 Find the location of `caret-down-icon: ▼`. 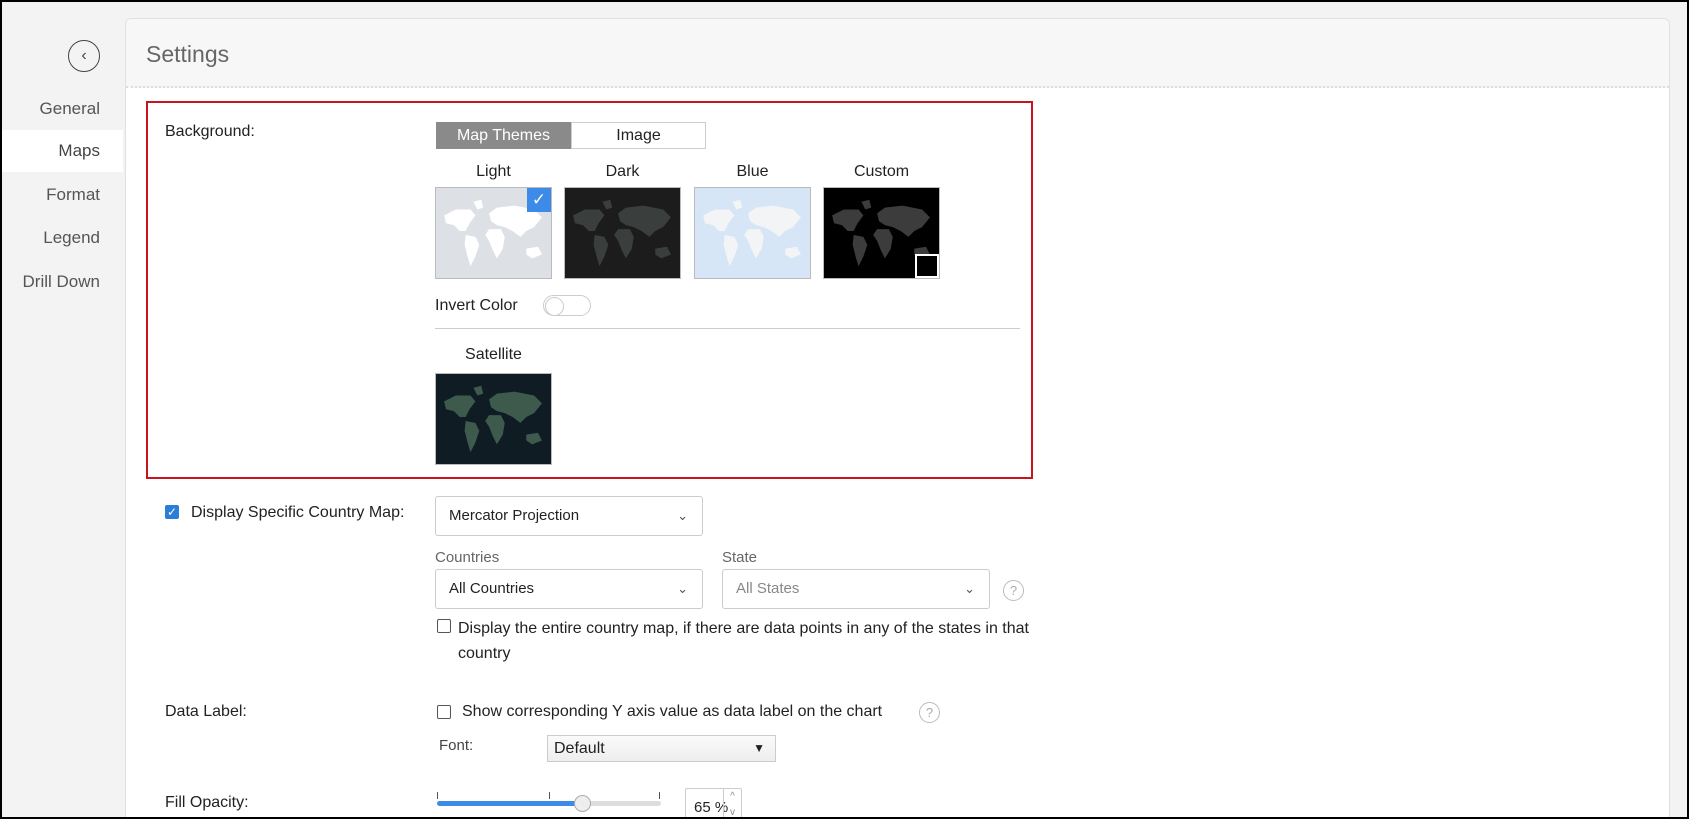

caret-down-icon: ▼ is located at coordinates (759, 748).